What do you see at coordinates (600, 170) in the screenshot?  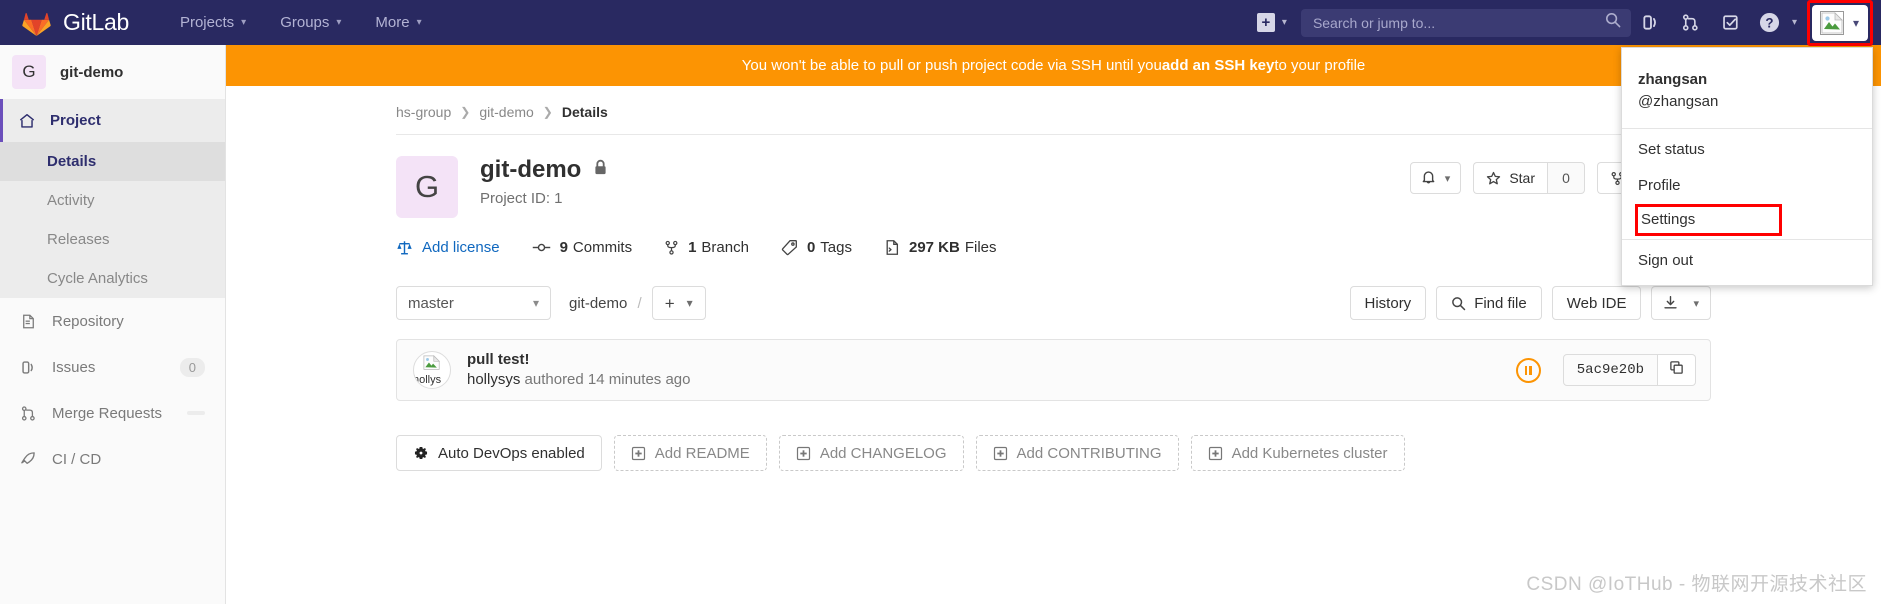 I see `lock-icon` at bounding box center [600, 170].